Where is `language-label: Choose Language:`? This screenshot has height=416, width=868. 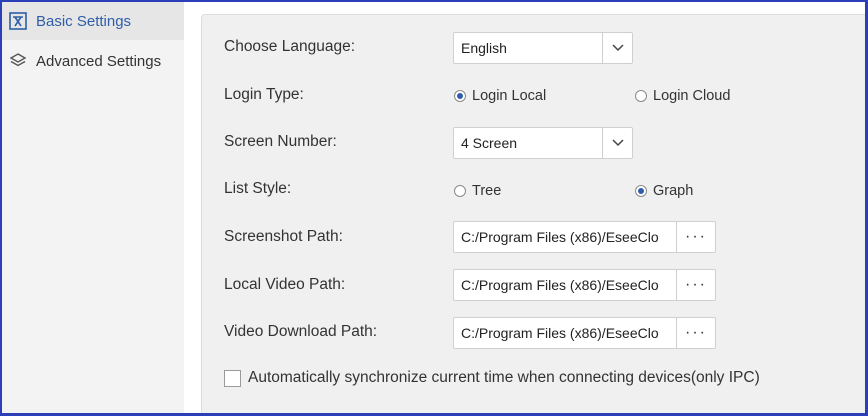
language-label: Choose Language: is located at coordinates (290, 46).